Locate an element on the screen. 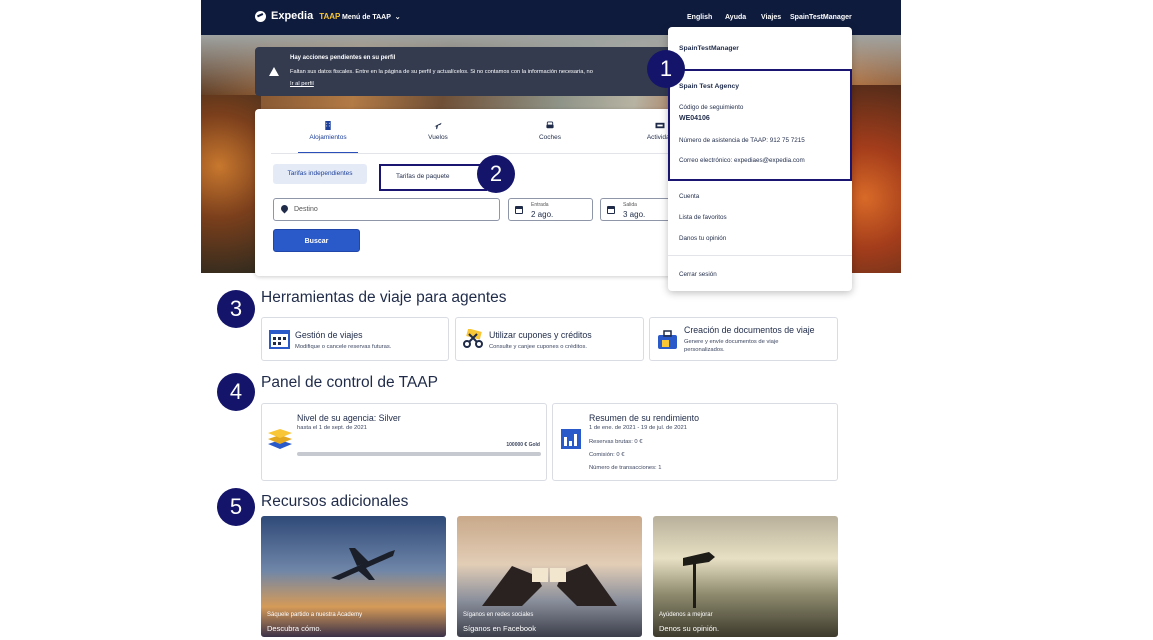 Image resolution: width=1153 pixels, height=640 pixels. destination-input: Destino is located at coordinates (386, 209).